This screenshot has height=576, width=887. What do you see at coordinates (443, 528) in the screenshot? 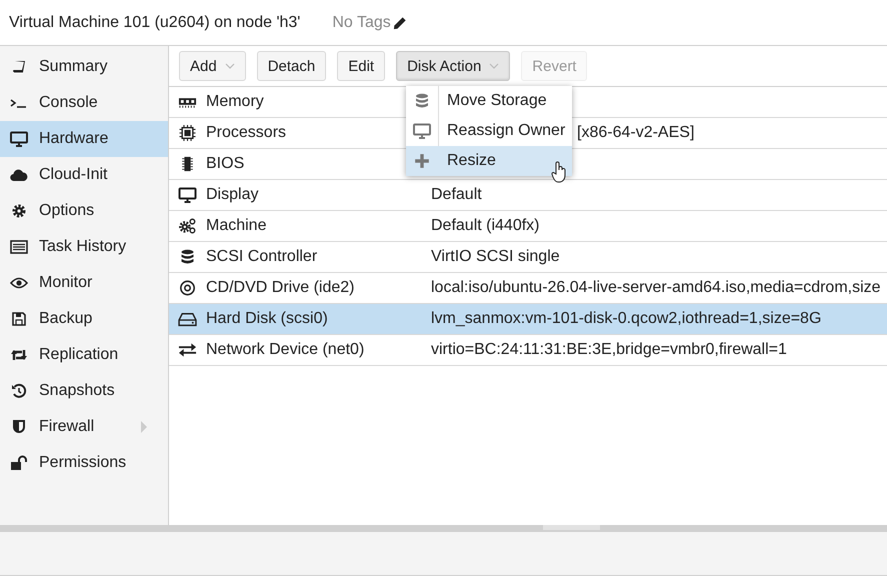
I see `panel-splitter` at bounding box center [443, 528].